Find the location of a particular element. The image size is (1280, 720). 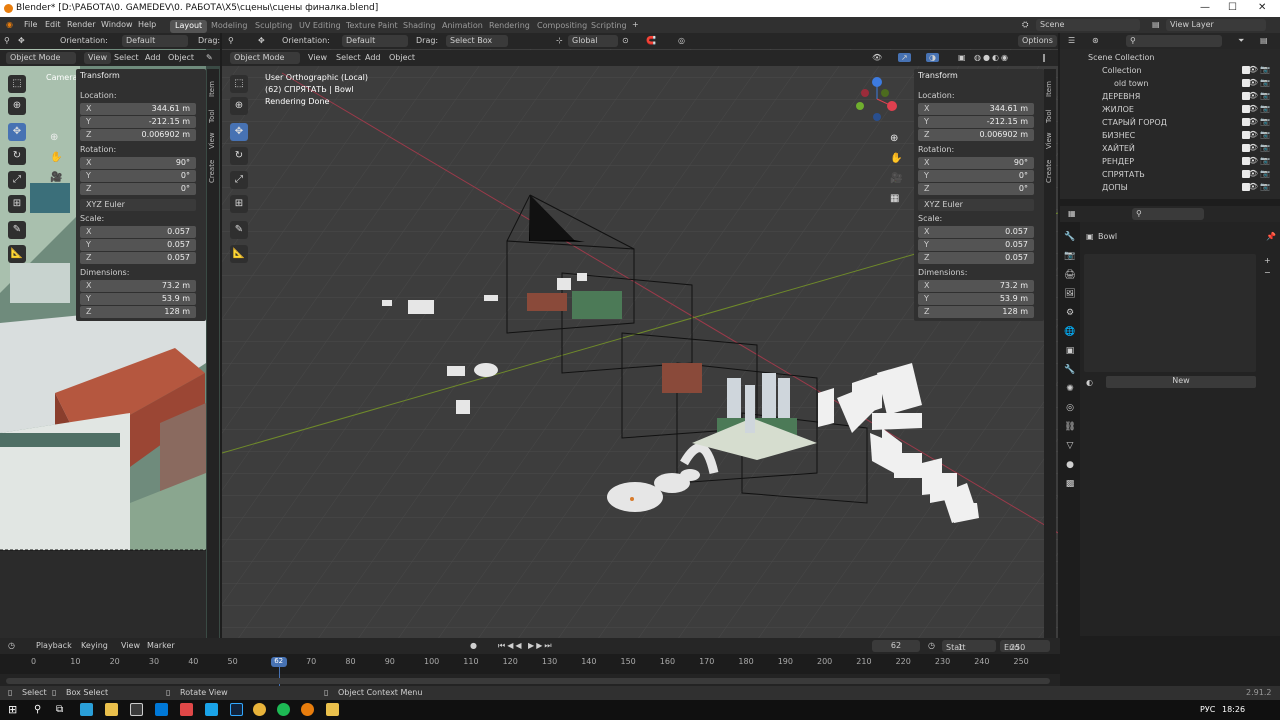

app-icon-cyan is located at coordinates (211, 709).